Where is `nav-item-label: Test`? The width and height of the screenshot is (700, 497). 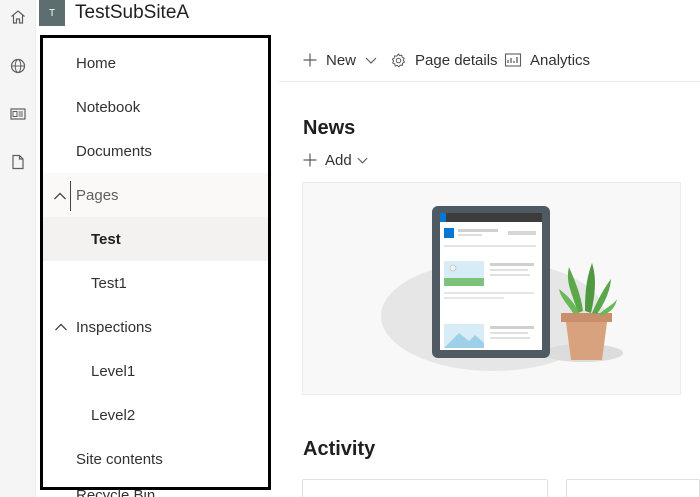 nav-item-label: Test is located at coordinates (106, 239).